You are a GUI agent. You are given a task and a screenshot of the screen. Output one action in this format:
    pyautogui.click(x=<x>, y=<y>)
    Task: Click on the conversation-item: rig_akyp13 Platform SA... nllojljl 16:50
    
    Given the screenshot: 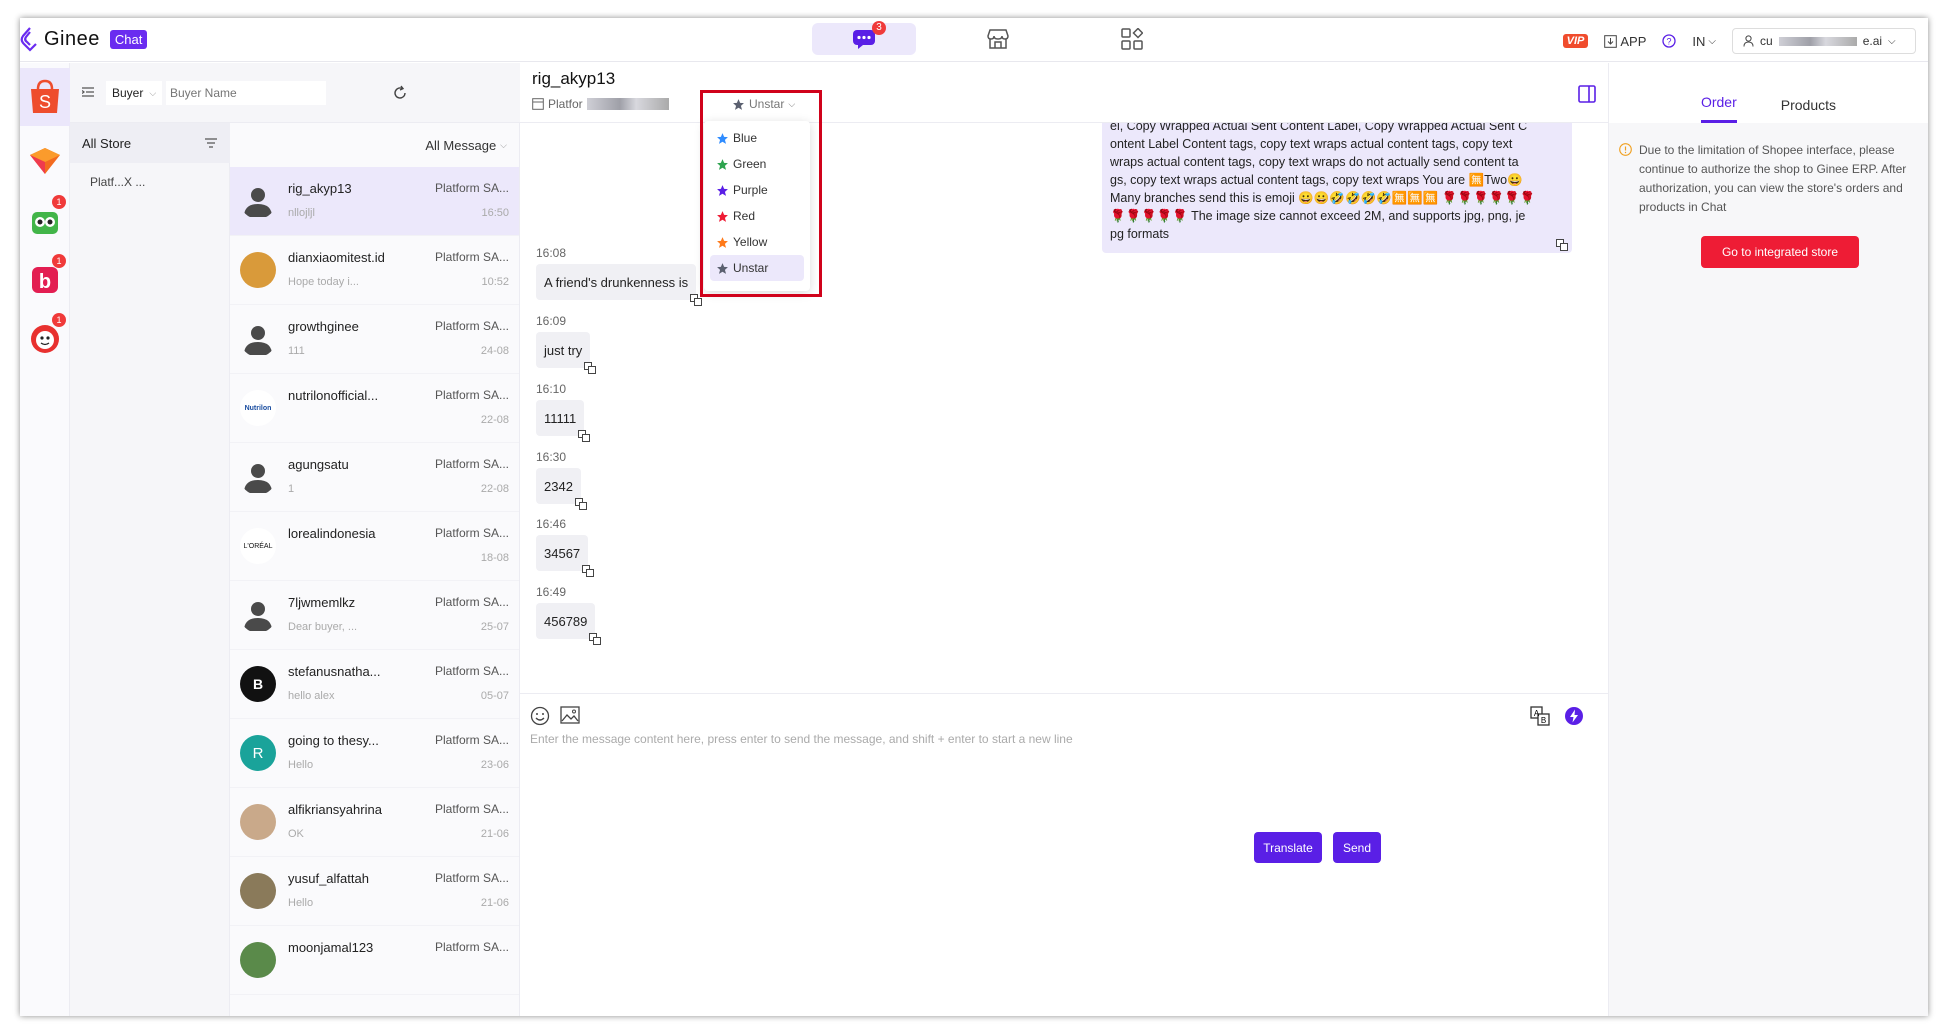 What is the action you would take?
    pyautogui.click(x=374, y=201)
    